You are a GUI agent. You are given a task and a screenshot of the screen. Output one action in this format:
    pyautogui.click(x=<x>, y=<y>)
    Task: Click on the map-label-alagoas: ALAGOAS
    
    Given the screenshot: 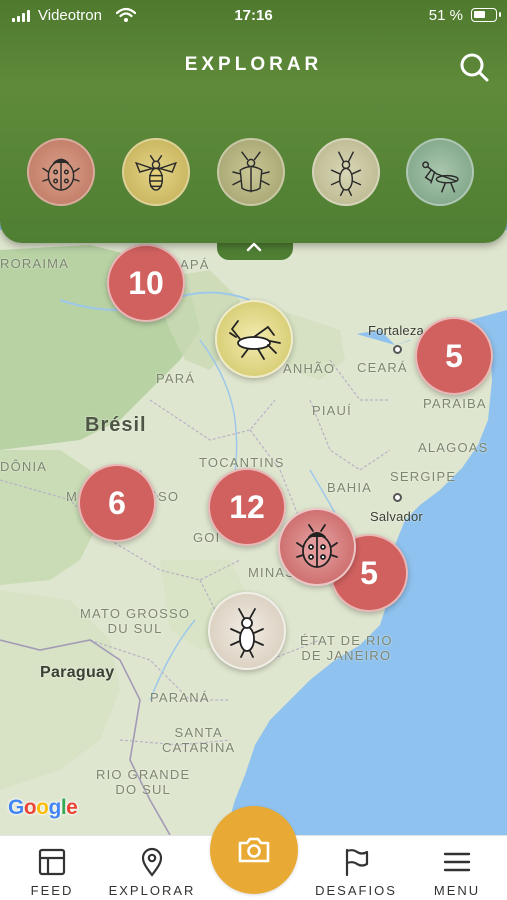 What is the action you would take?
    pyautogui.click(x=453, y=447)
    